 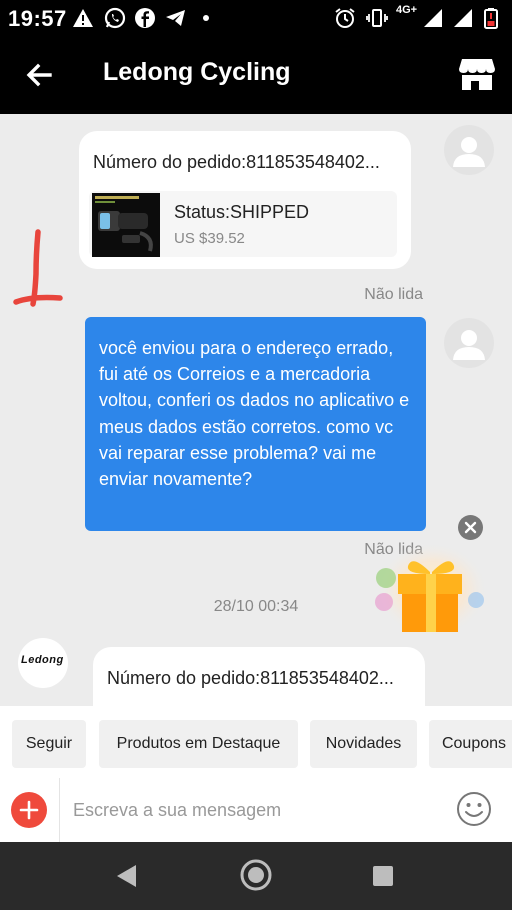 I want to click on gift-icon, so click(x=430, y=588).